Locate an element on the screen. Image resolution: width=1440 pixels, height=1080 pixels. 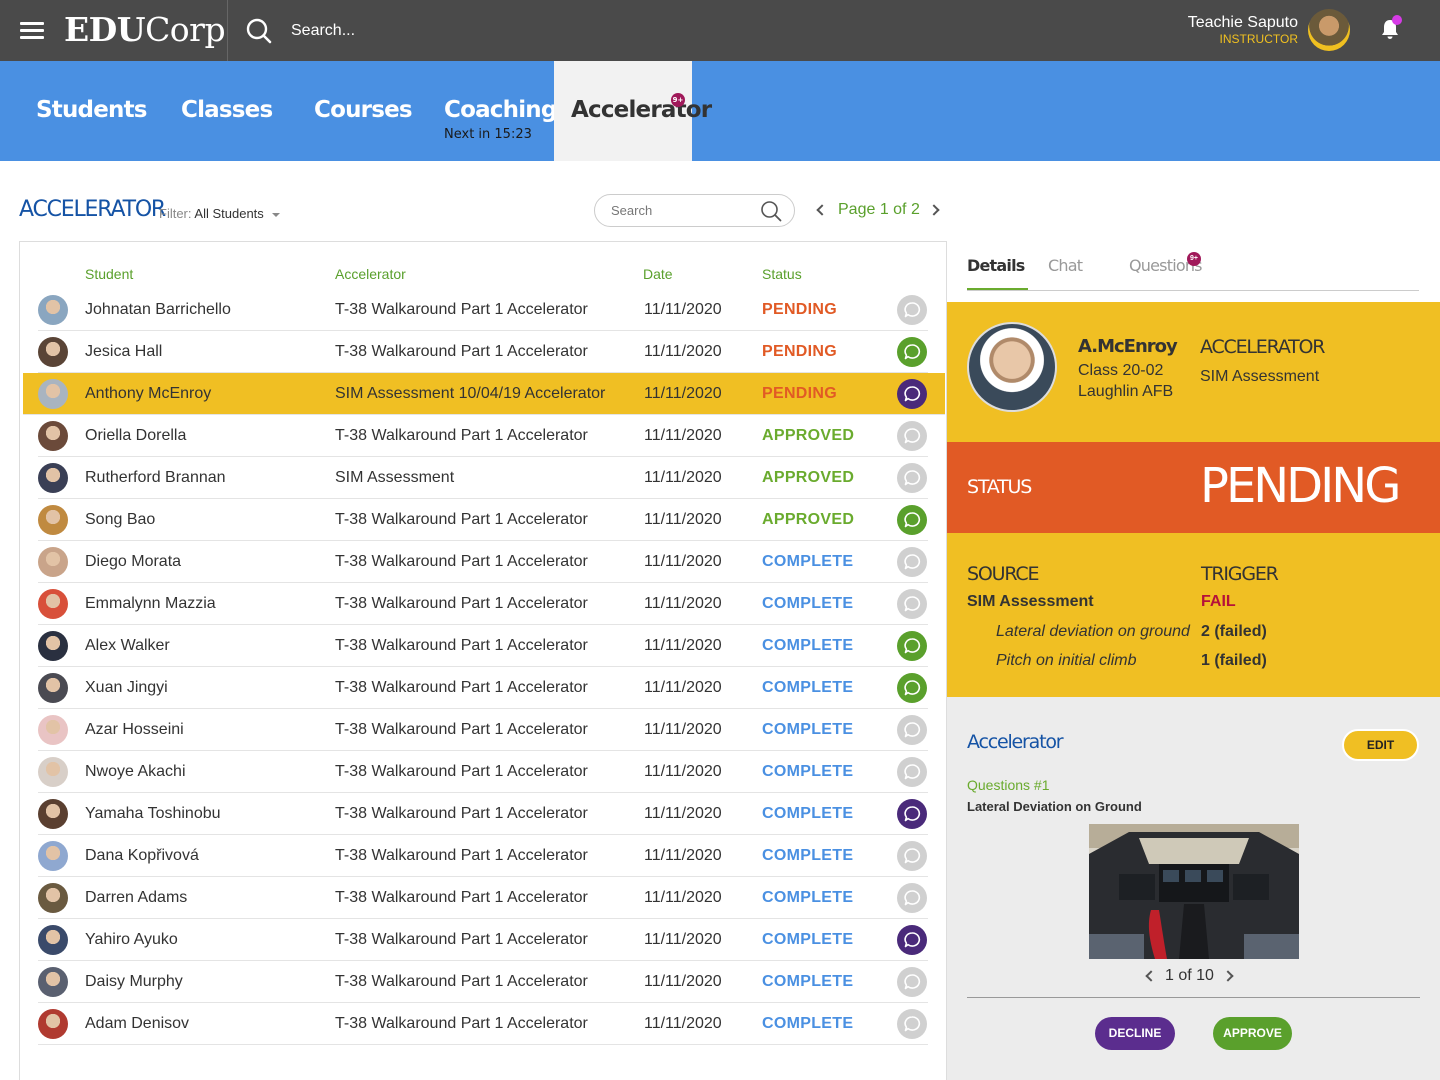
student-name: Daisy Murphy is located at coordinates (134, 981).